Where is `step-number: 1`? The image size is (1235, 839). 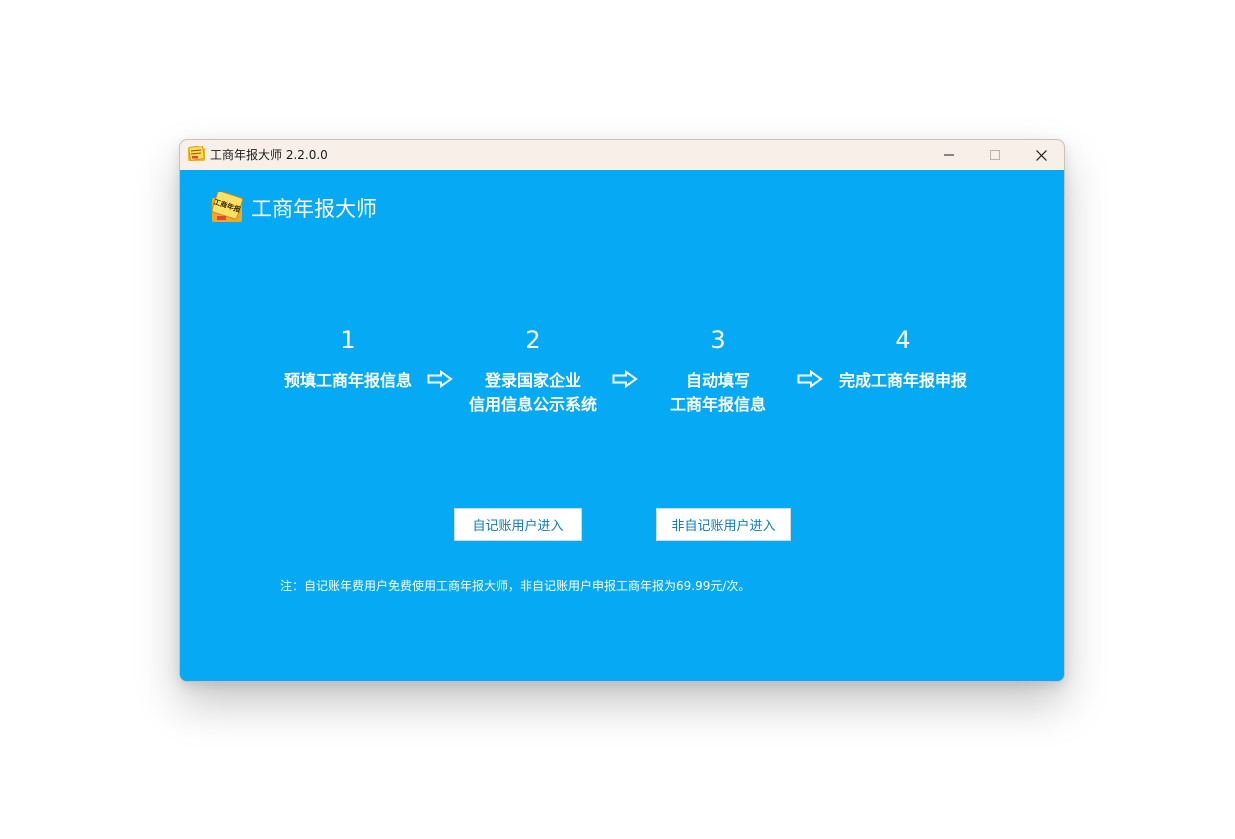
step-number: 1 is located at coordinates (348, 340).